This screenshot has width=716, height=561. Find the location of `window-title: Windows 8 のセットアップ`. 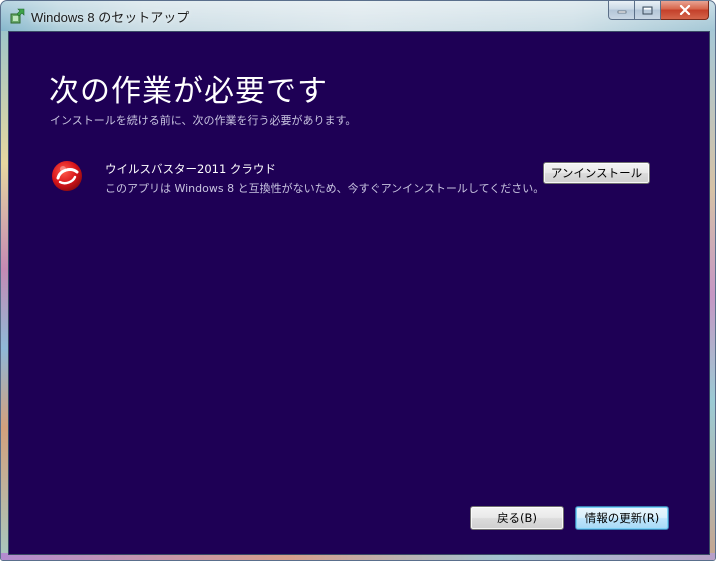

window-title: Windows 8 のセットアップ is located at coordinates (110, 17).